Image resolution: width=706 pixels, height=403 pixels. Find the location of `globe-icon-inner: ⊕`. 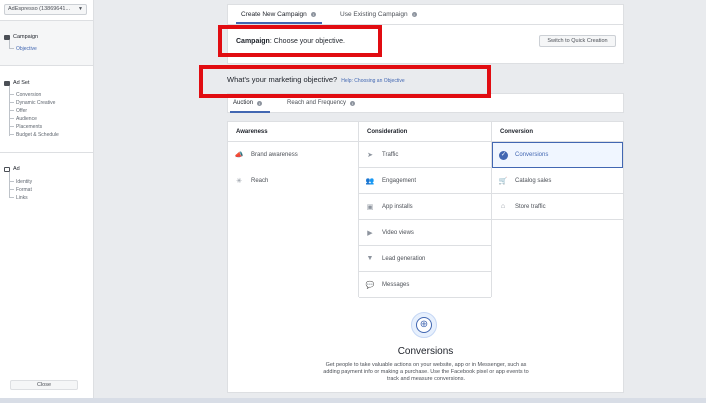

globe-icon-inner: ⊕ is located at coordinates (424, 325).